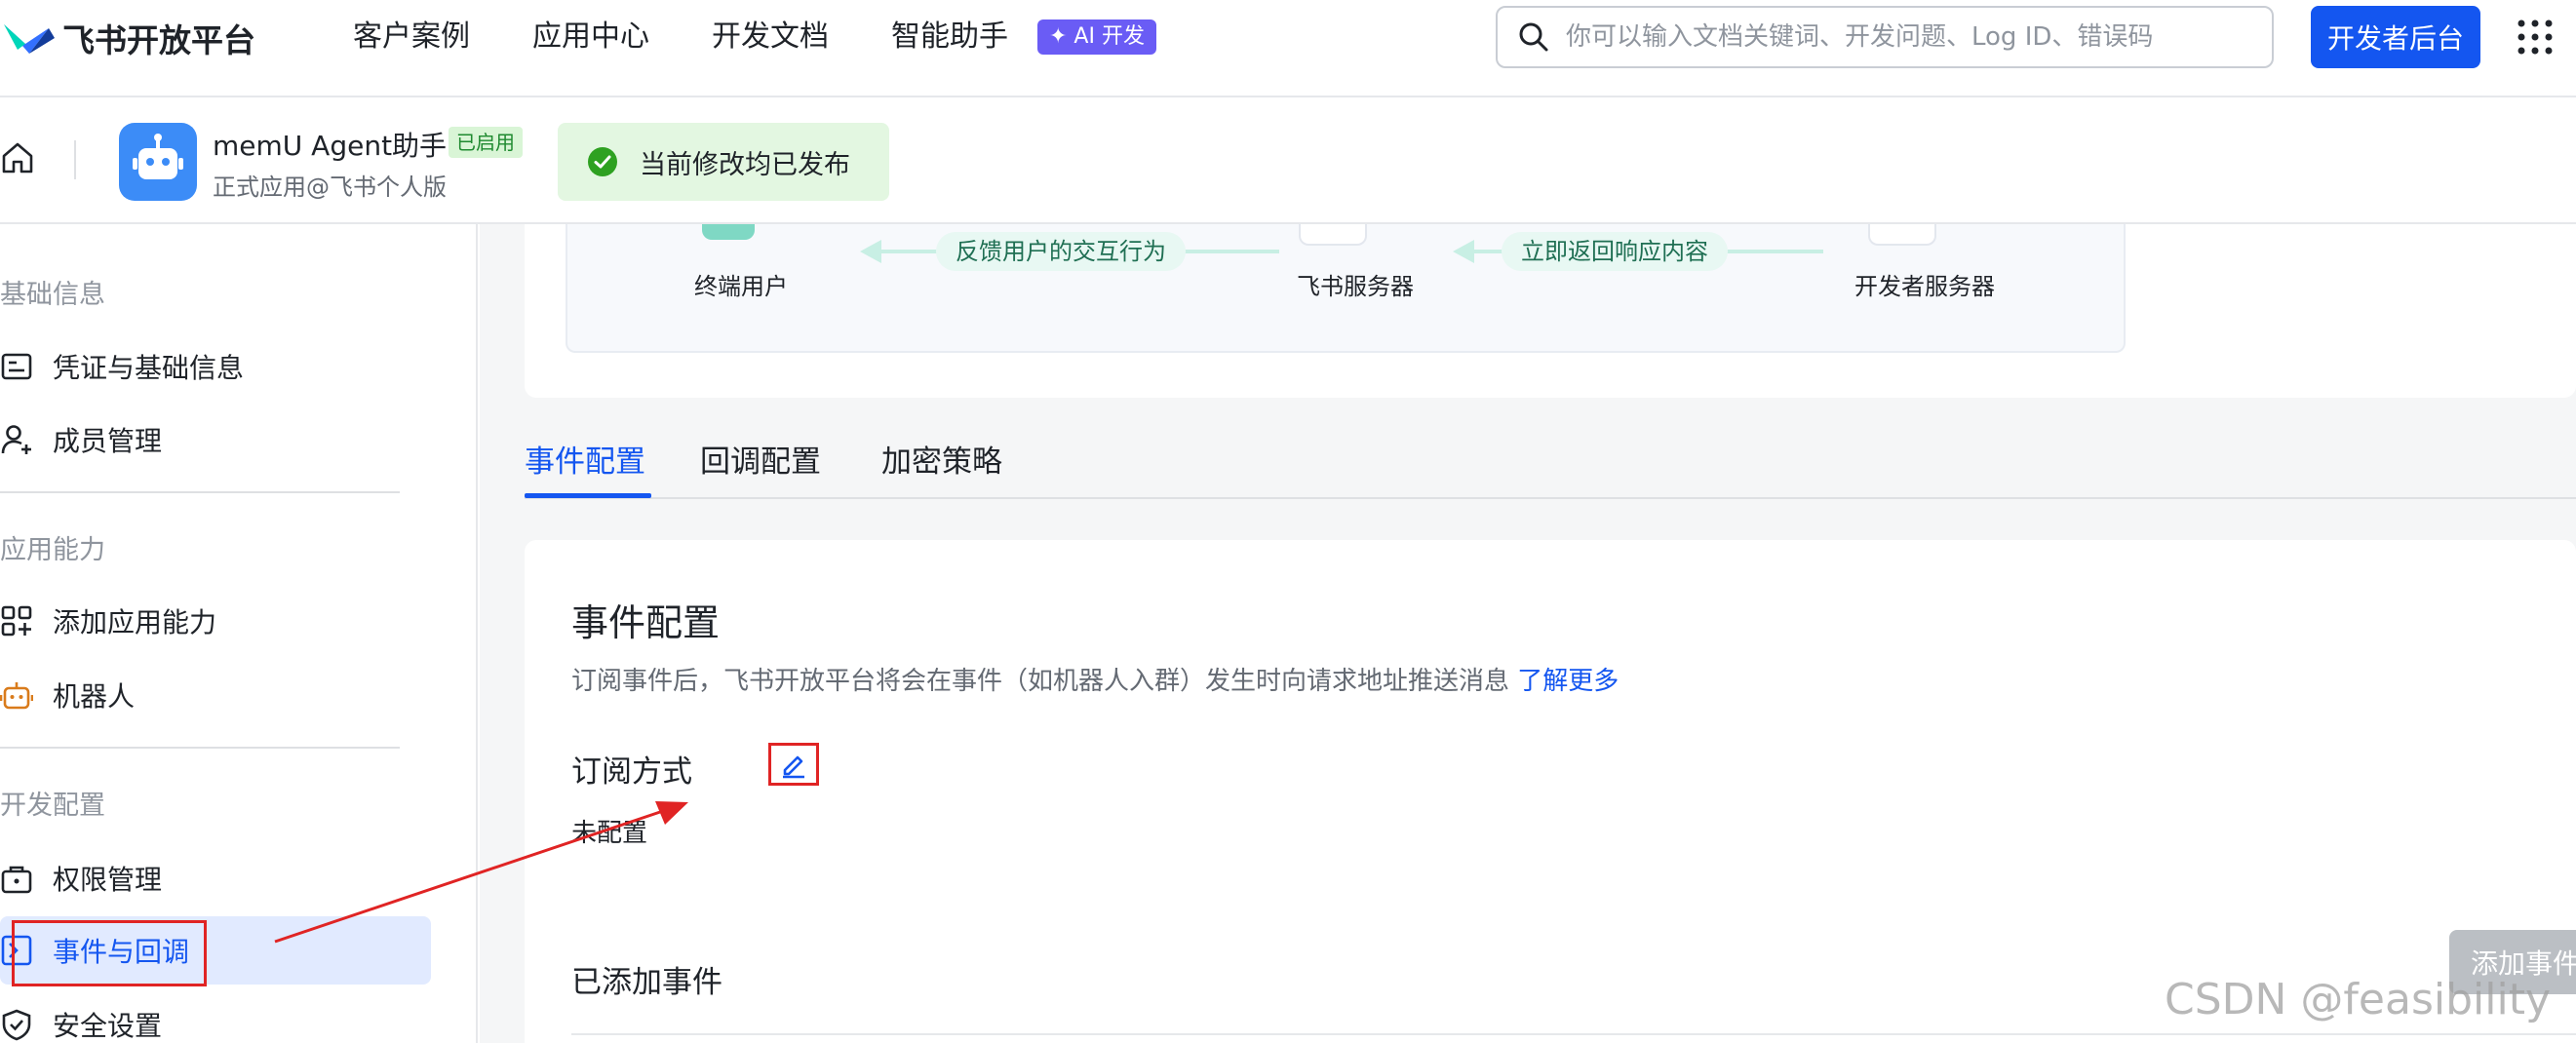  Describe the element at coordinates (108, 880) in the screenshot. I see `sidebar-item-label: 权限管理` at that location.